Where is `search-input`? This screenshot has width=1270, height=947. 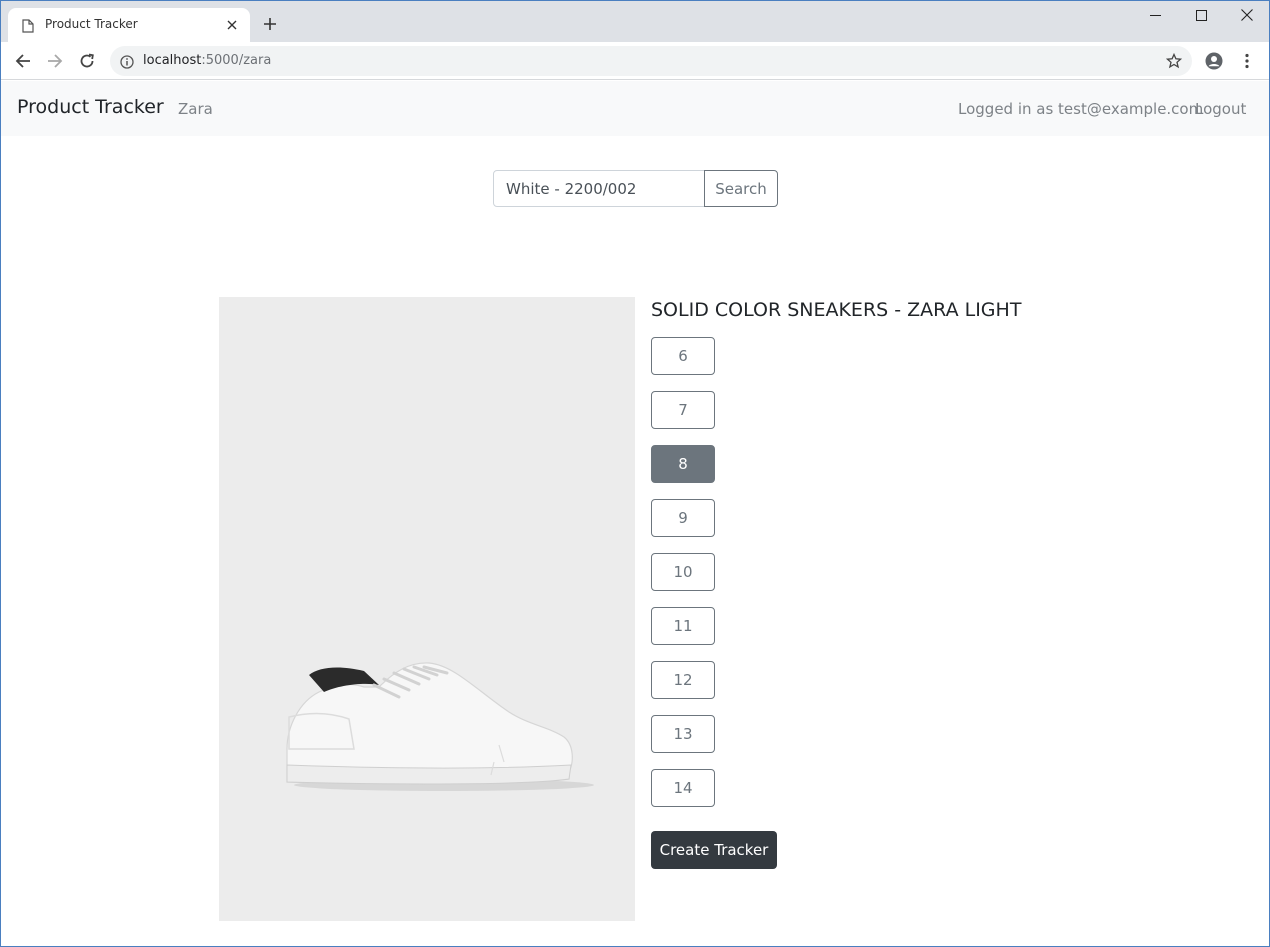 search-input is located at coordinates (599, 188).